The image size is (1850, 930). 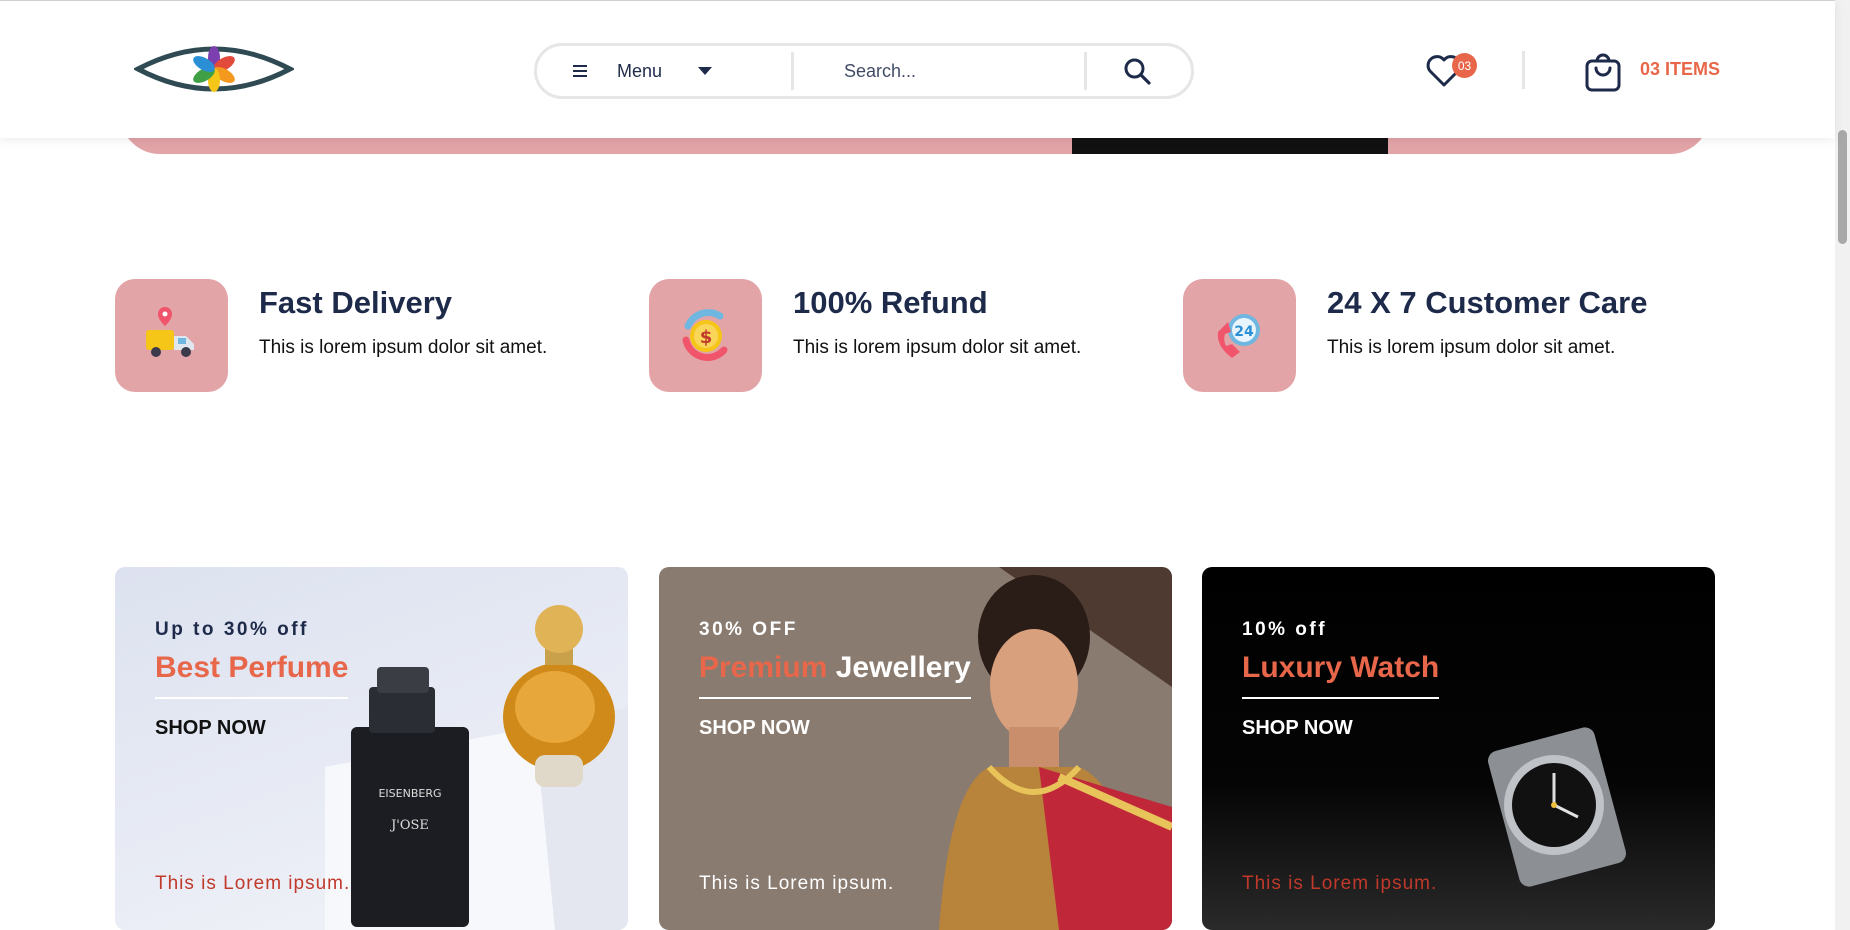 I want to click on promo-eyebrow: 30% OFF, so click(x=748, y=629).